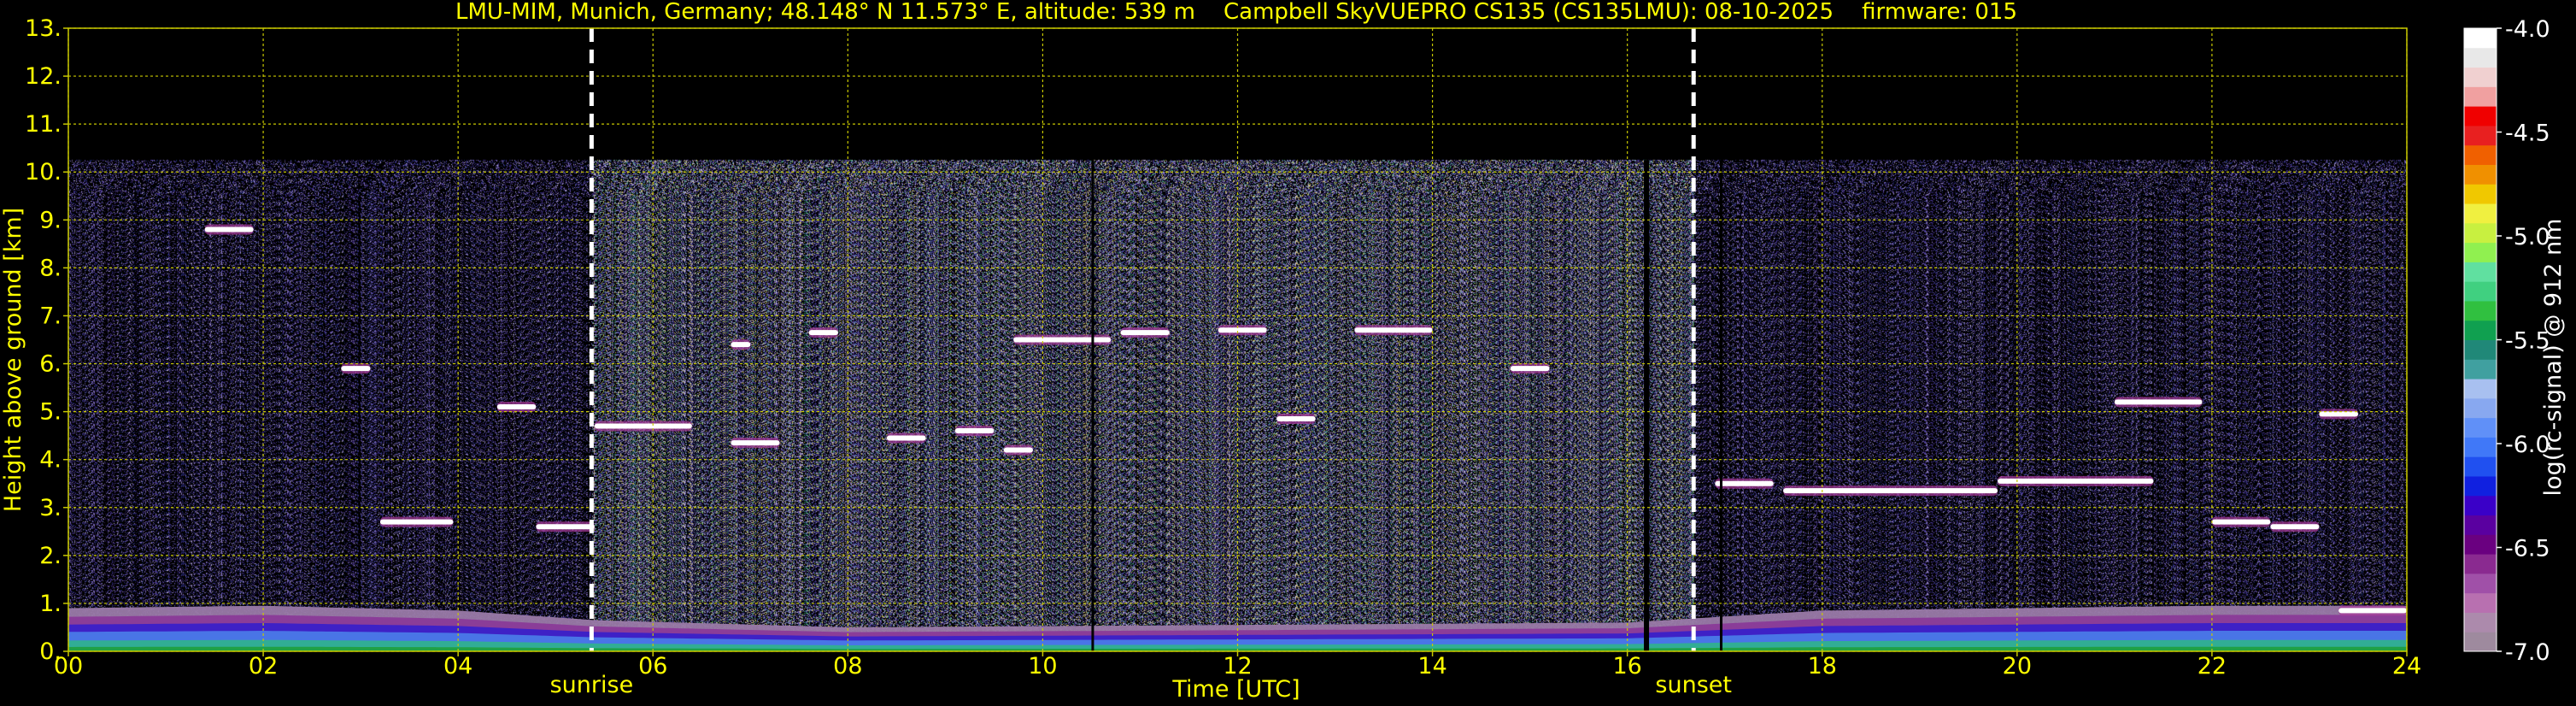 The width and height of the screenshot is (2576, 706). What do you see at coordinates (43, 28) in the screenshot?
I see `y-tick-label: 13.` at bounding box center [43, 28].